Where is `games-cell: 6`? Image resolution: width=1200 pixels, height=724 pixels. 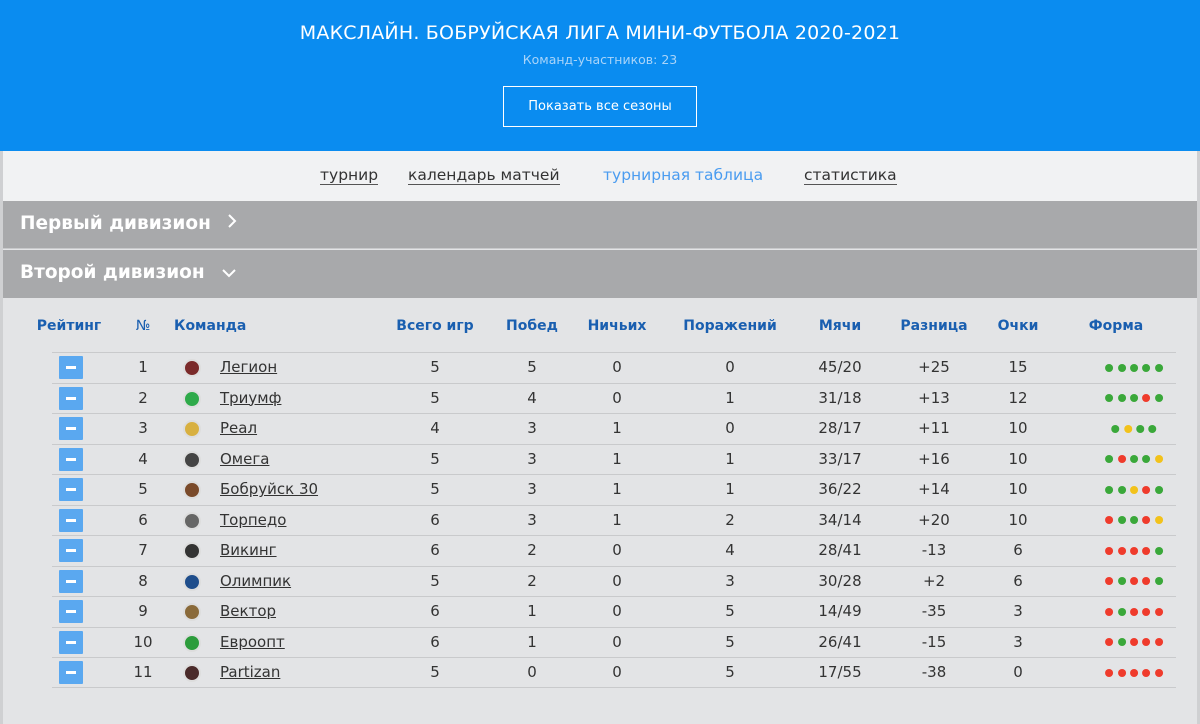
games-cell: 6 is located at coordinates (435, 550).